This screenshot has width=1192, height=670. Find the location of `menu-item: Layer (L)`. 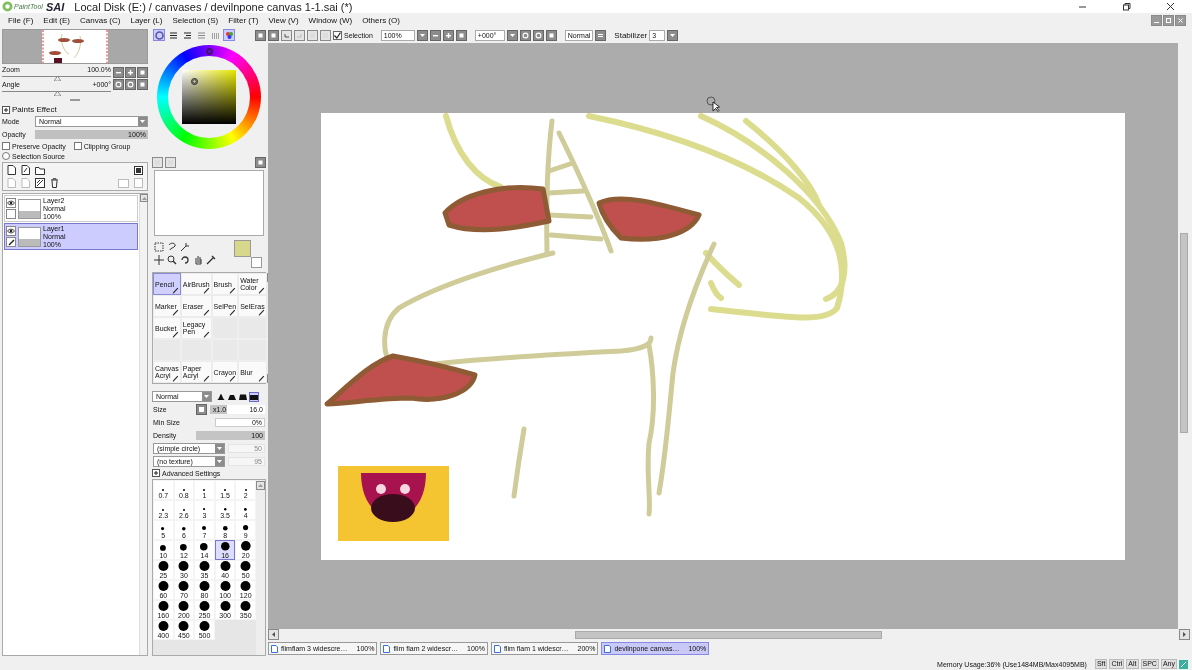

menu-item: Layer (L) is located at coordinates (146, 20).